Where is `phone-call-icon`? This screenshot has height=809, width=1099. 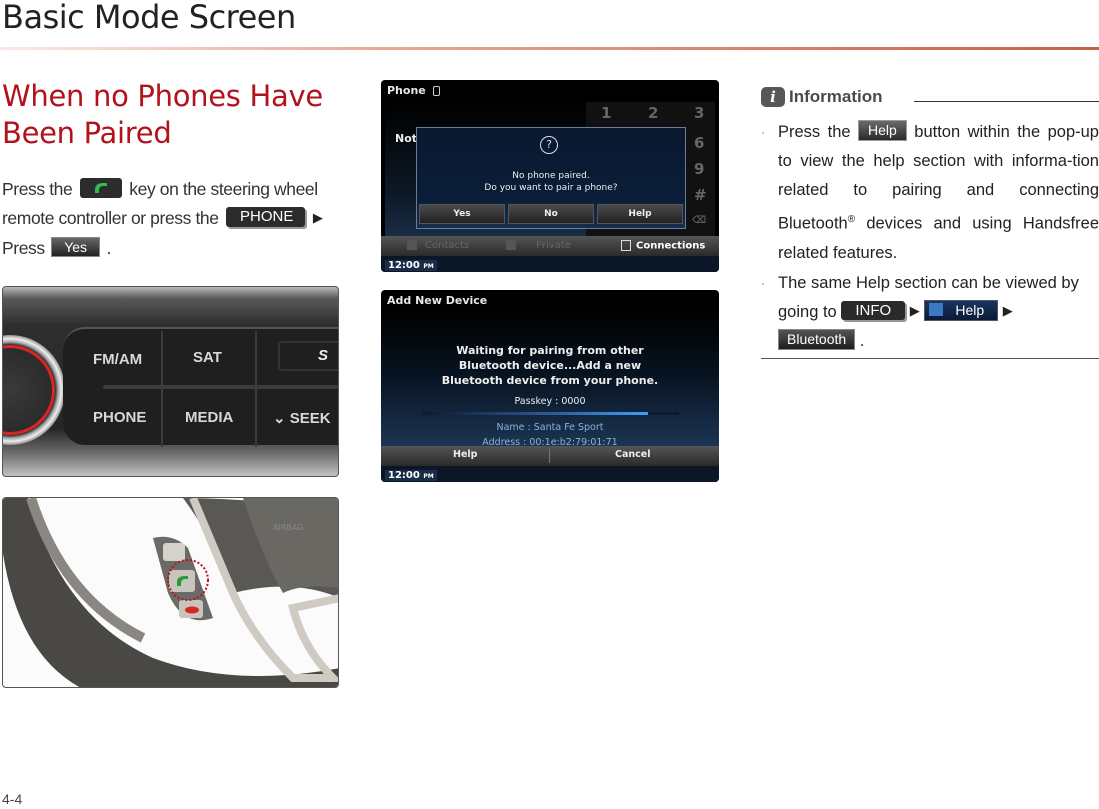
phone-call-icon is located at coordinates (100, 188).